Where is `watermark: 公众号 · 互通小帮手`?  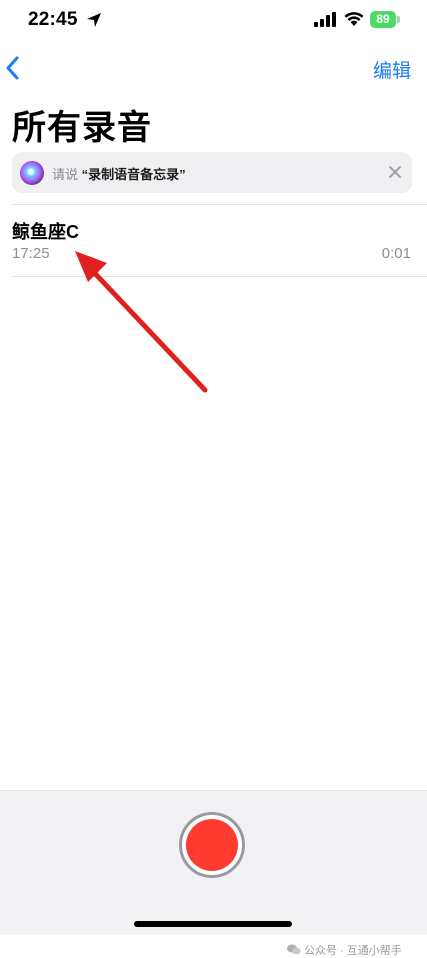 watermark: 公众号 · 互通小帮手 is located at coordinates (344, 950).